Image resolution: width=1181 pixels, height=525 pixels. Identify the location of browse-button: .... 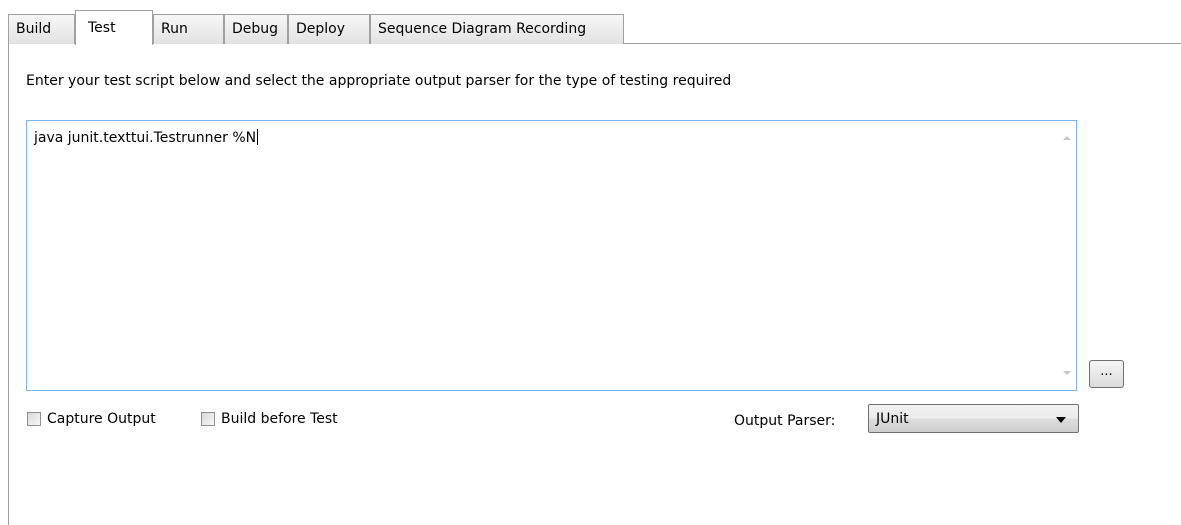
(1106, 374).